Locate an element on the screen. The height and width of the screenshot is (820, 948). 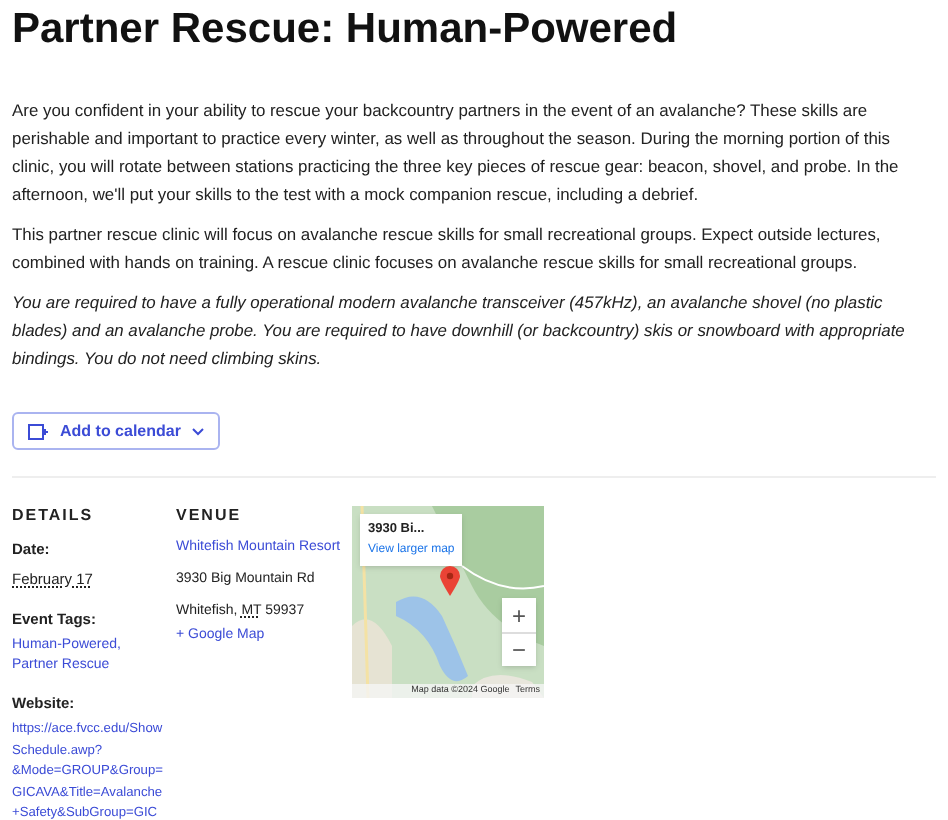
paragraph: This partner rescue clinic will focus on avalanche rescue skills for small recreational groups. Expect outside lectures, combined with hands on training. A rescue clinic focuses on avalanche rescue skills for small recreational groups. is located at coordinates (447, 249).